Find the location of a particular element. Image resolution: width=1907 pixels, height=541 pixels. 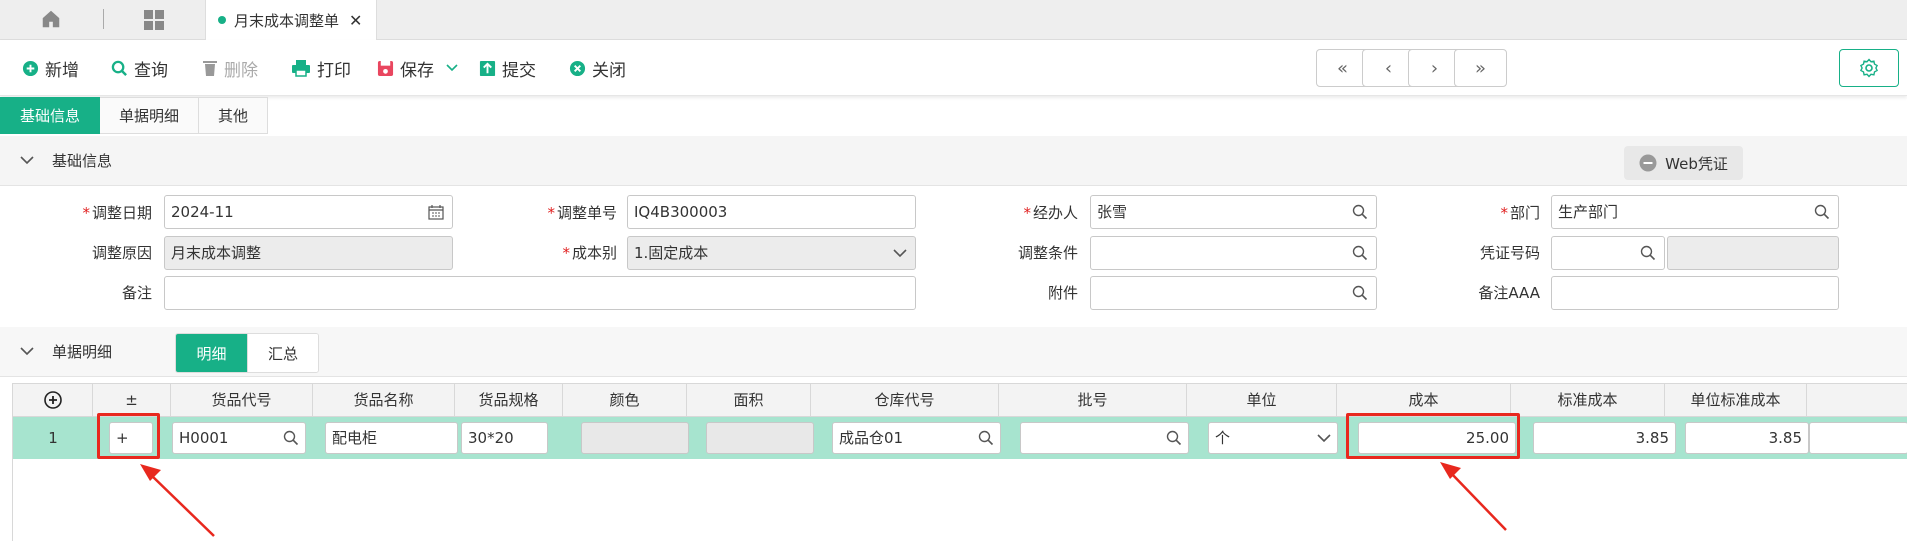

basic-info-title: 基础信息 is located at coordinates (82, 161).